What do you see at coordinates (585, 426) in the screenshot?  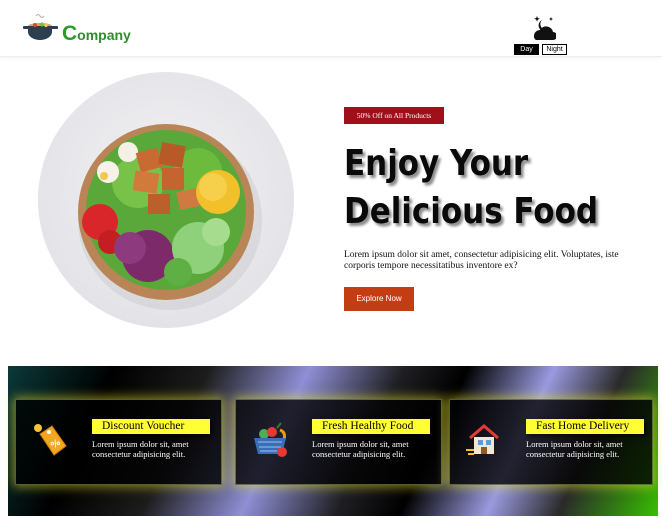 I see `feature-title: Fast Home Delivery` at bounding box center [585, 426].